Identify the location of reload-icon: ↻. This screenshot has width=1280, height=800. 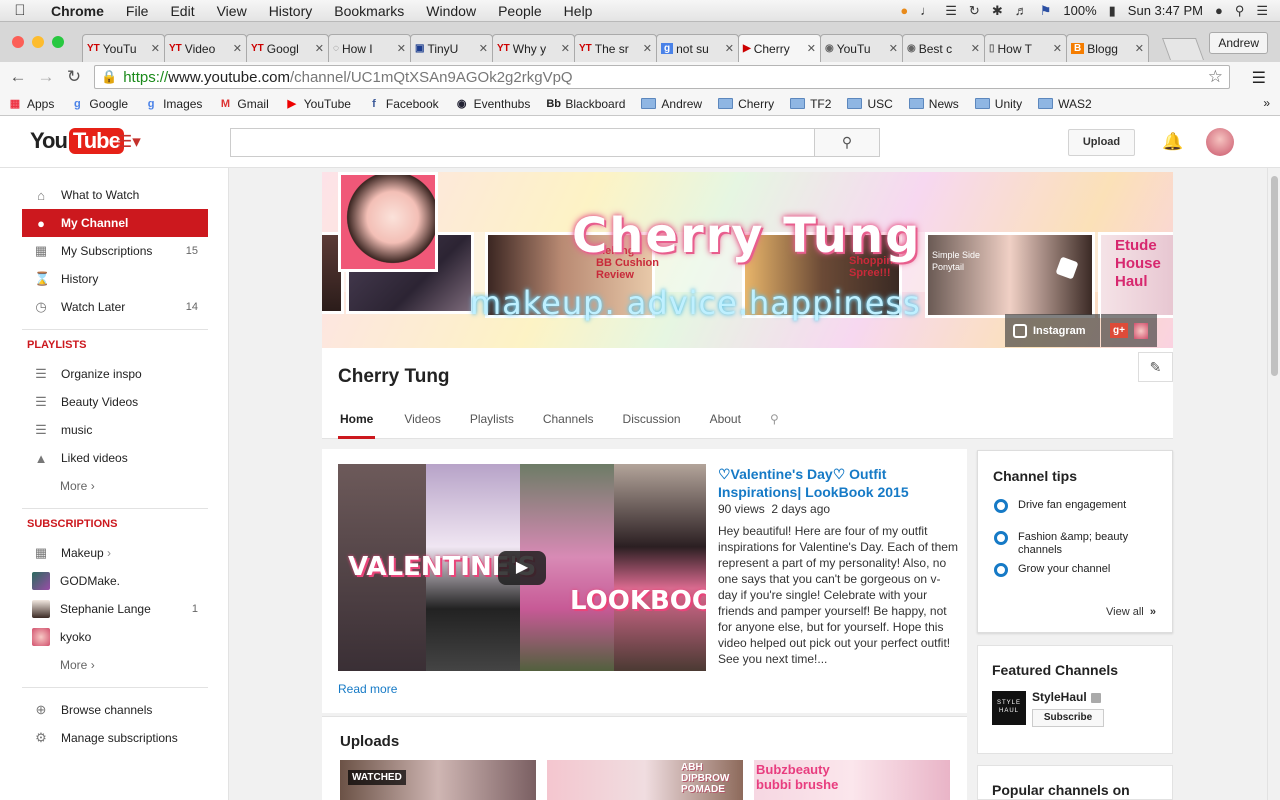
(74, 77).